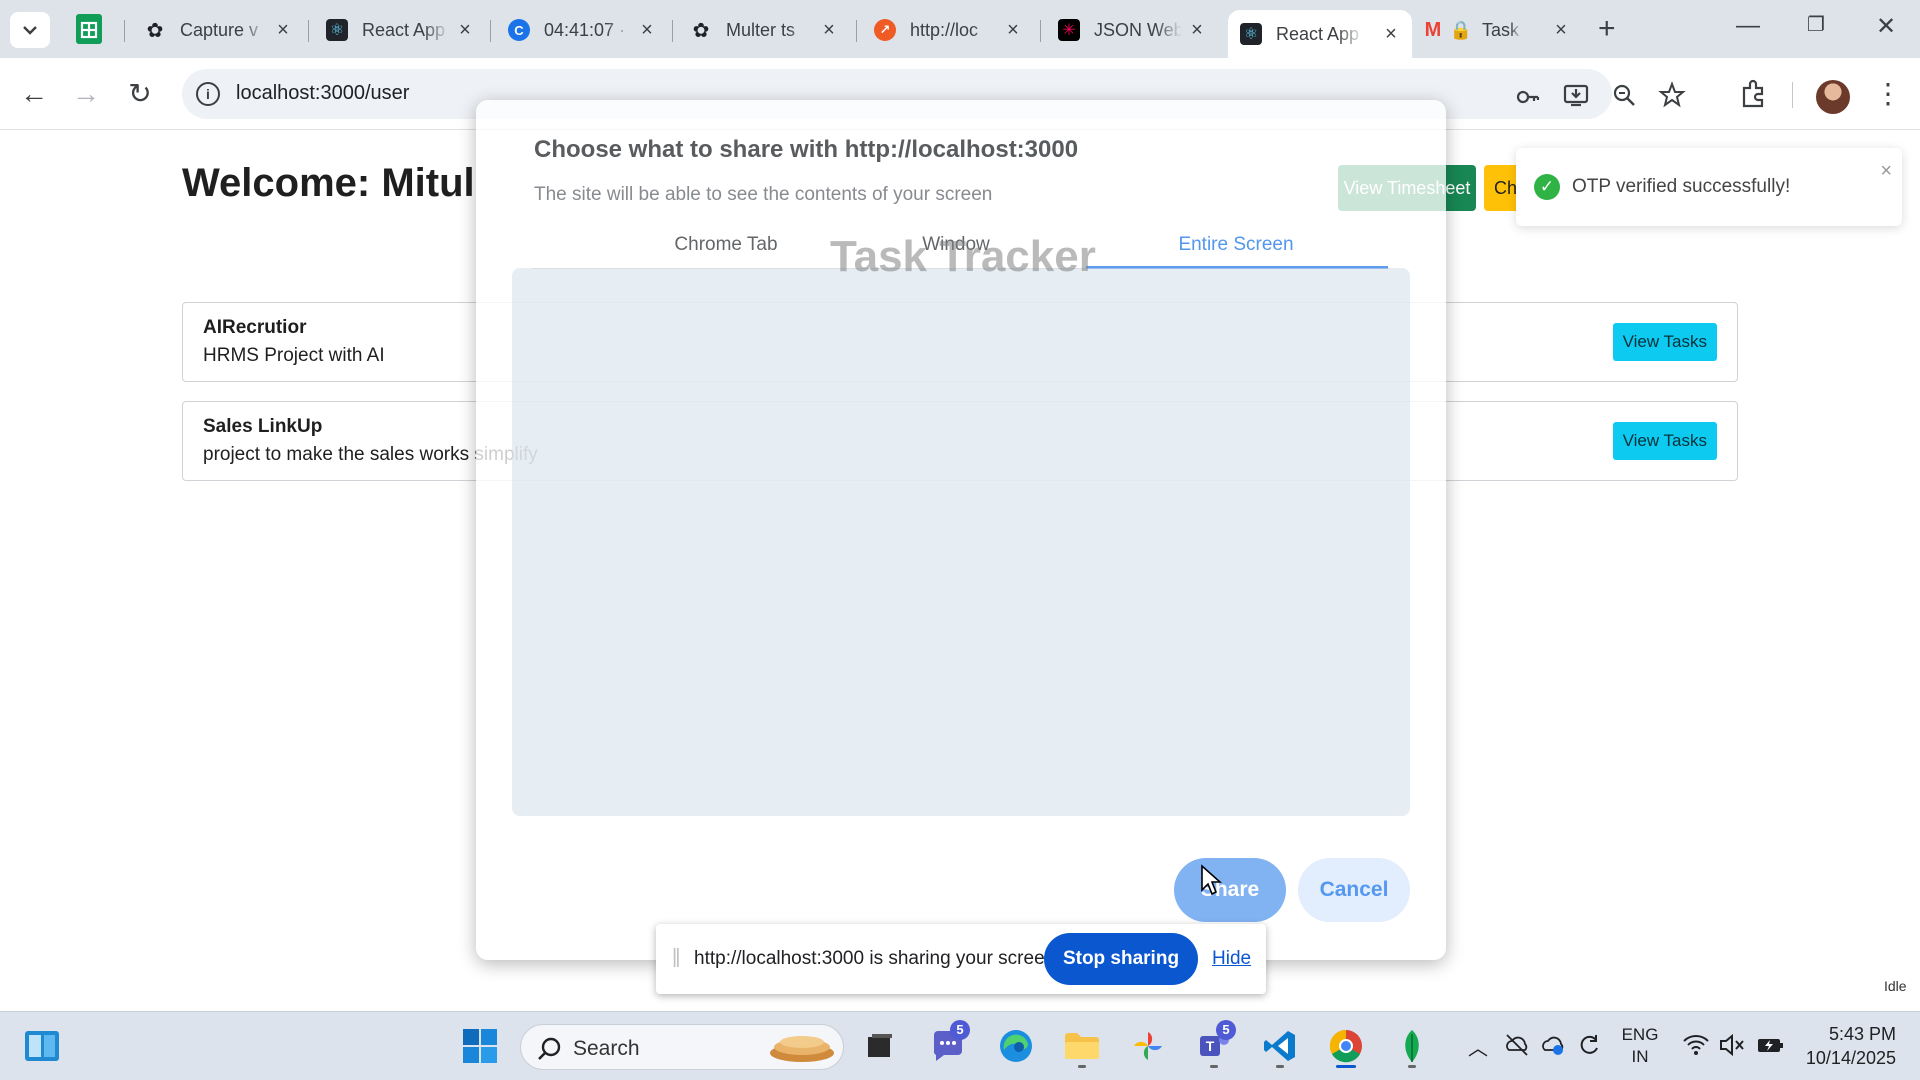 The height and width of the screenshot is (1080, 1920). What do you see at coordinates (1553, 1045) in the screenshot?
I see `sync-cloud-icon` at bounding box center [1553, 1045].